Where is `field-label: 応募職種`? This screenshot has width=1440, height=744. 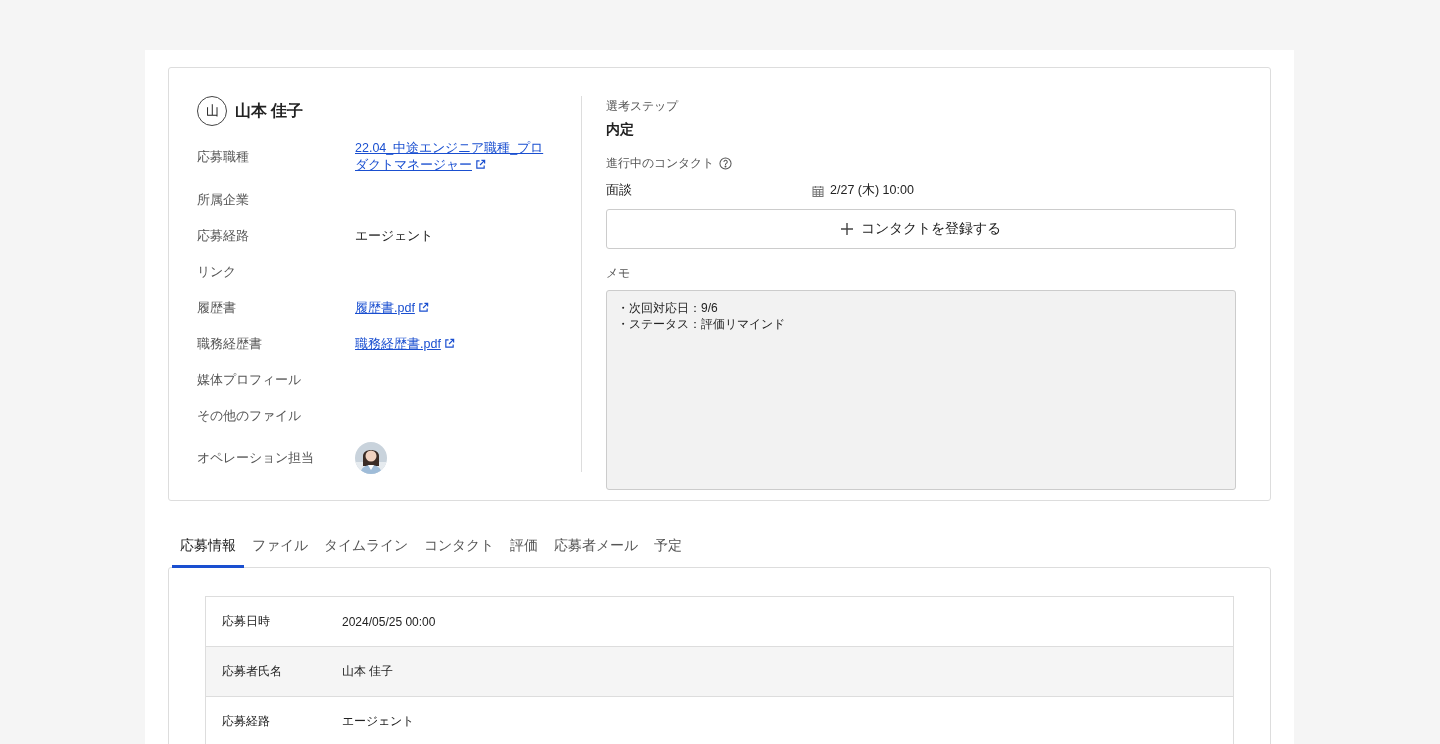
field-label: 応募職種 is located at coordinates (223, 157).